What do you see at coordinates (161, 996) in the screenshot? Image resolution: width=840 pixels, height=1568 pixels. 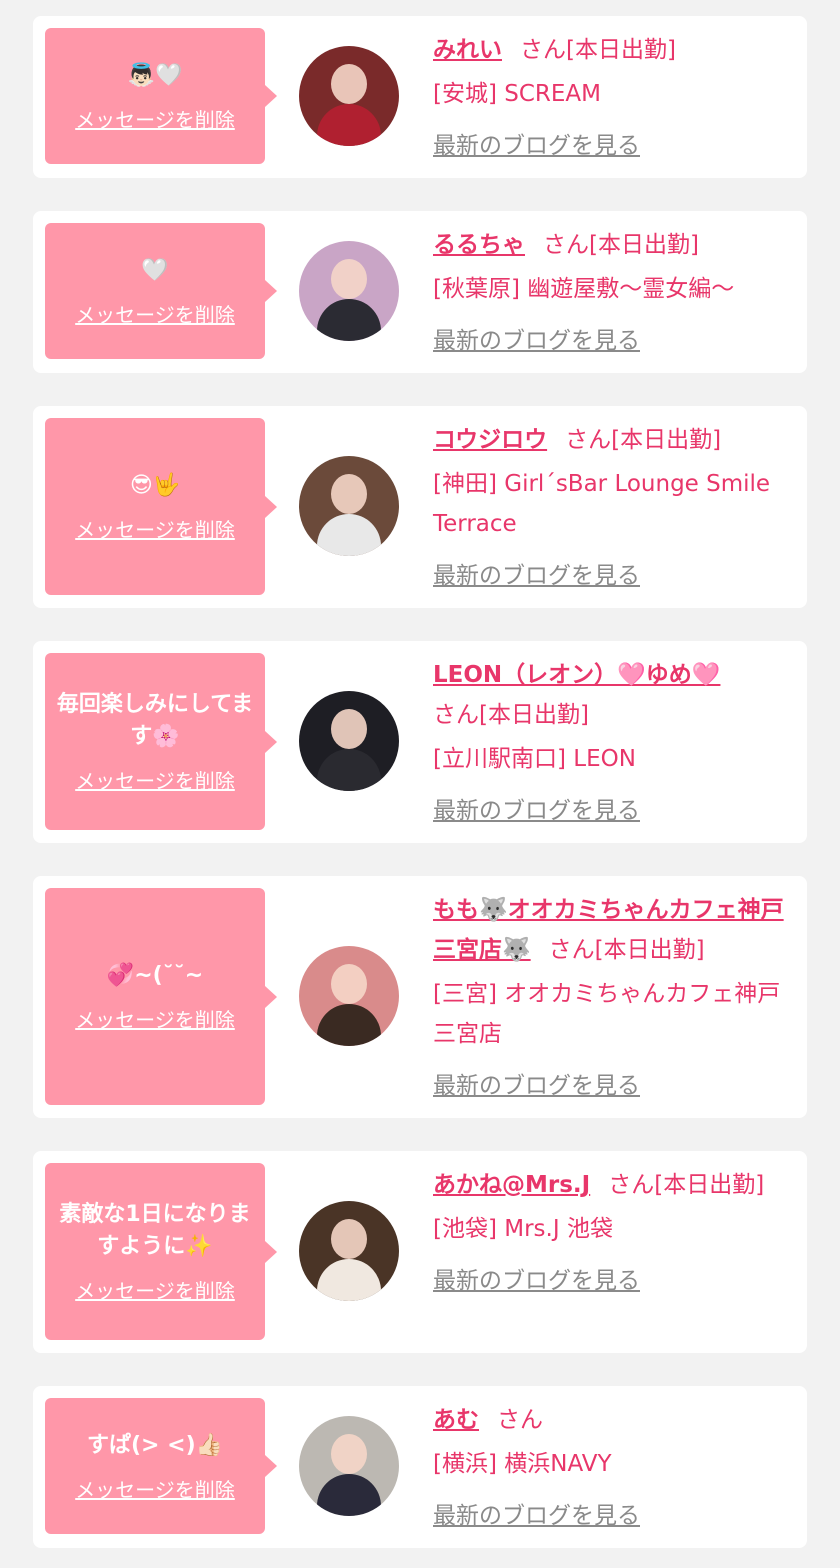 I see `message-bubble: 💞~(˘˘~ メッセージを削除` at bounding box center [161, 996].